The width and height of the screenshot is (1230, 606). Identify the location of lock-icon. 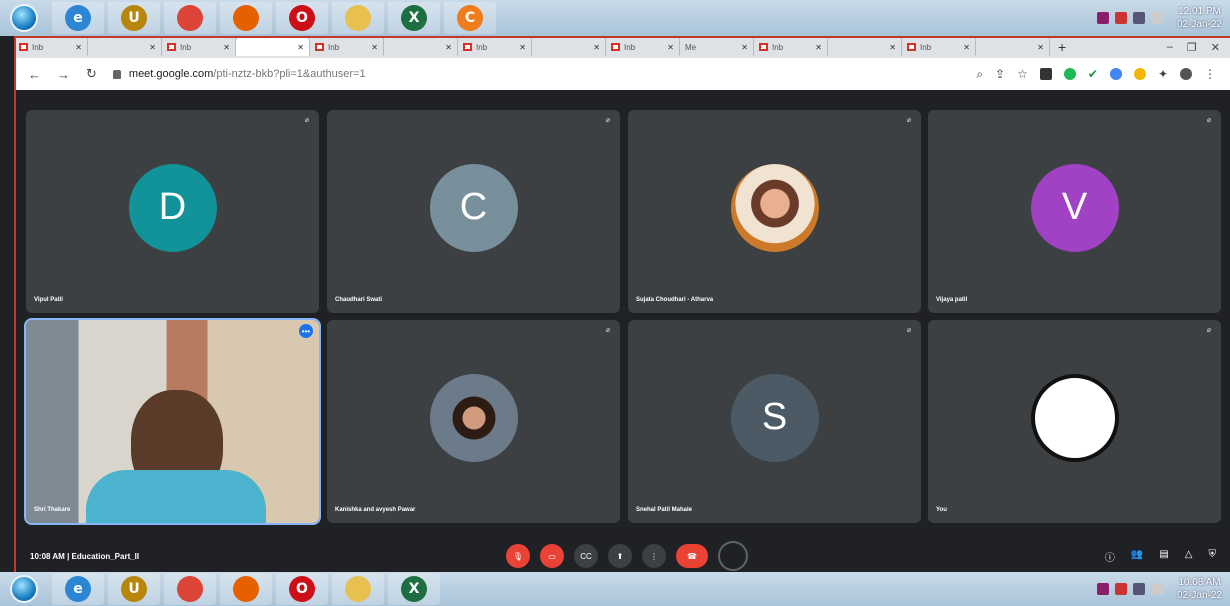
(116, 74).